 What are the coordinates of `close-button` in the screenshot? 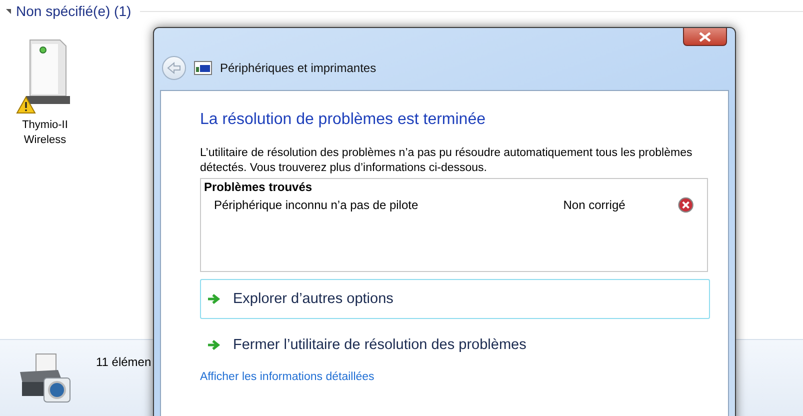 It's located at (705, 37).